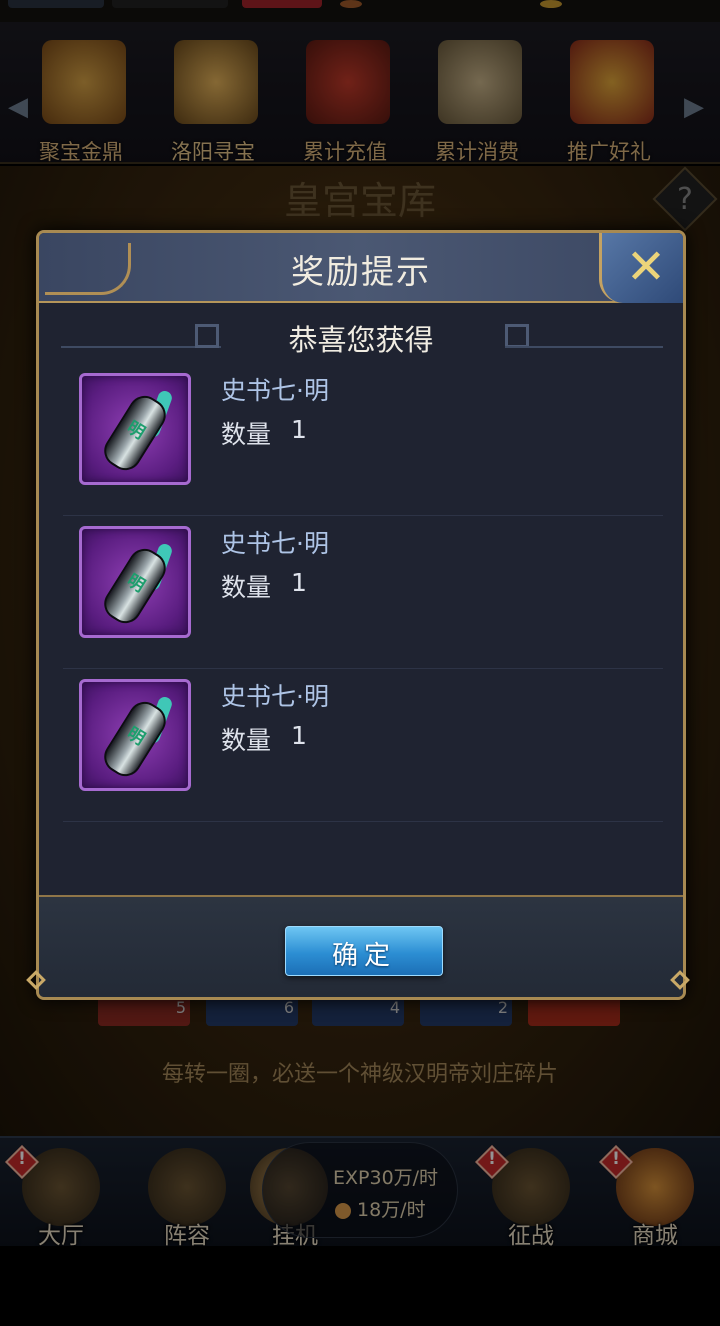  Describe the element at coordinates (361, 271) in the screenshot. I see `dialog-title: 奖励提示` at that location.